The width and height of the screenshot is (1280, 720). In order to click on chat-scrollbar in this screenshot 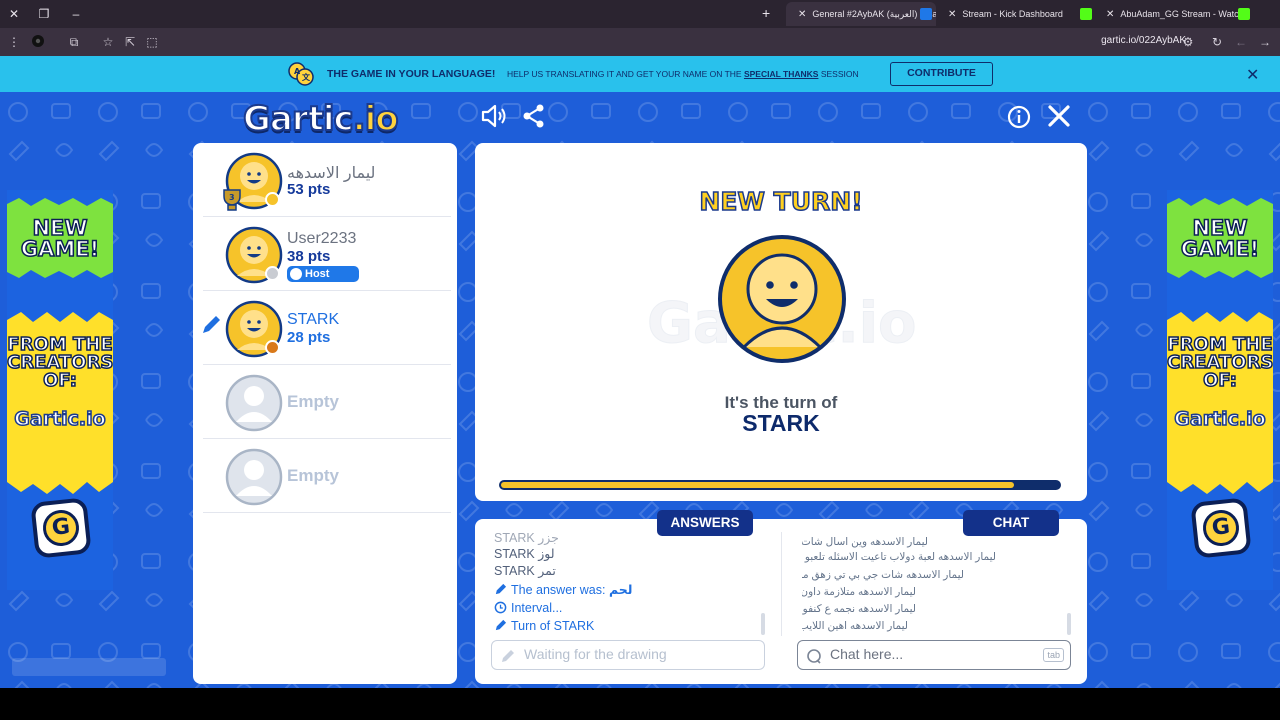, I will do `click(1069, 624)`.